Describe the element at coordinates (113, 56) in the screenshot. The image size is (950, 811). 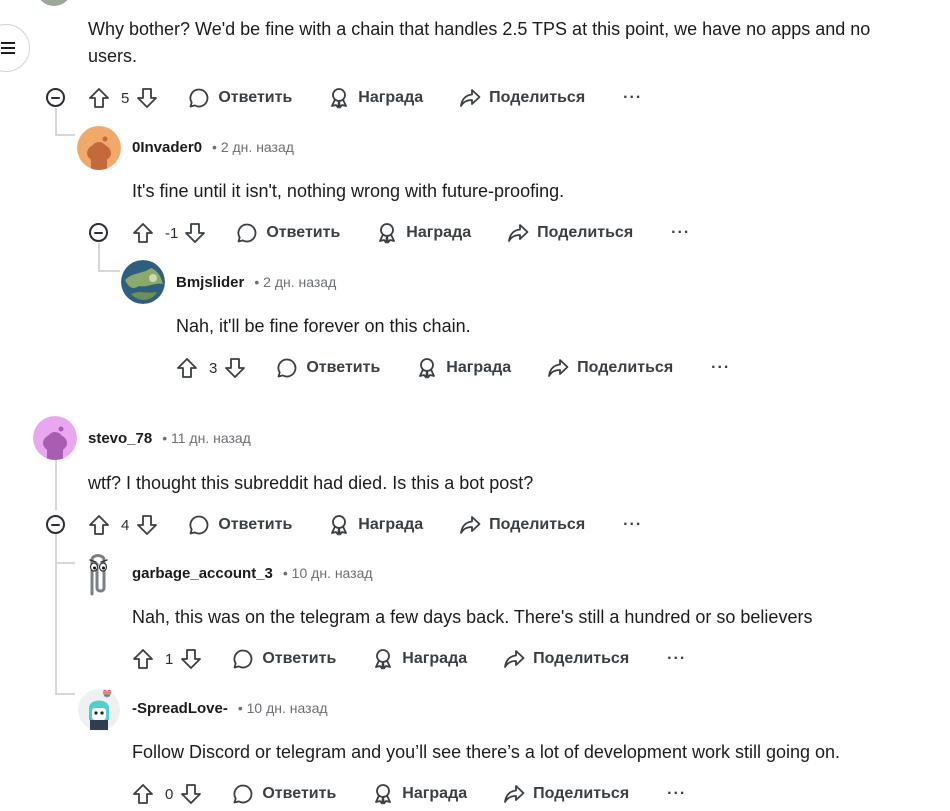
I see `comment-text-line: users.` at that location.